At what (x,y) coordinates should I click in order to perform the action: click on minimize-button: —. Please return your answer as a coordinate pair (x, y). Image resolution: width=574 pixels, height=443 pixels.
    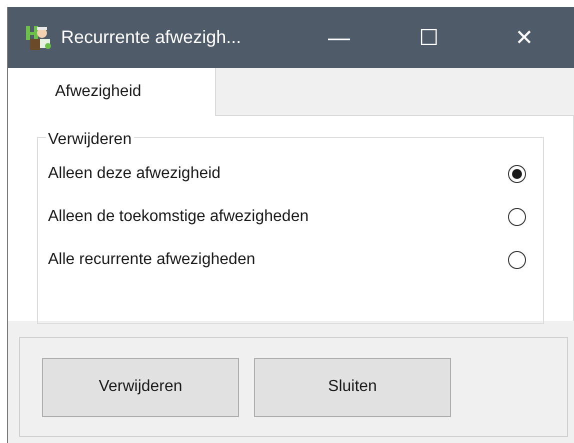
    Looking at the image, I should click on (339, 37).